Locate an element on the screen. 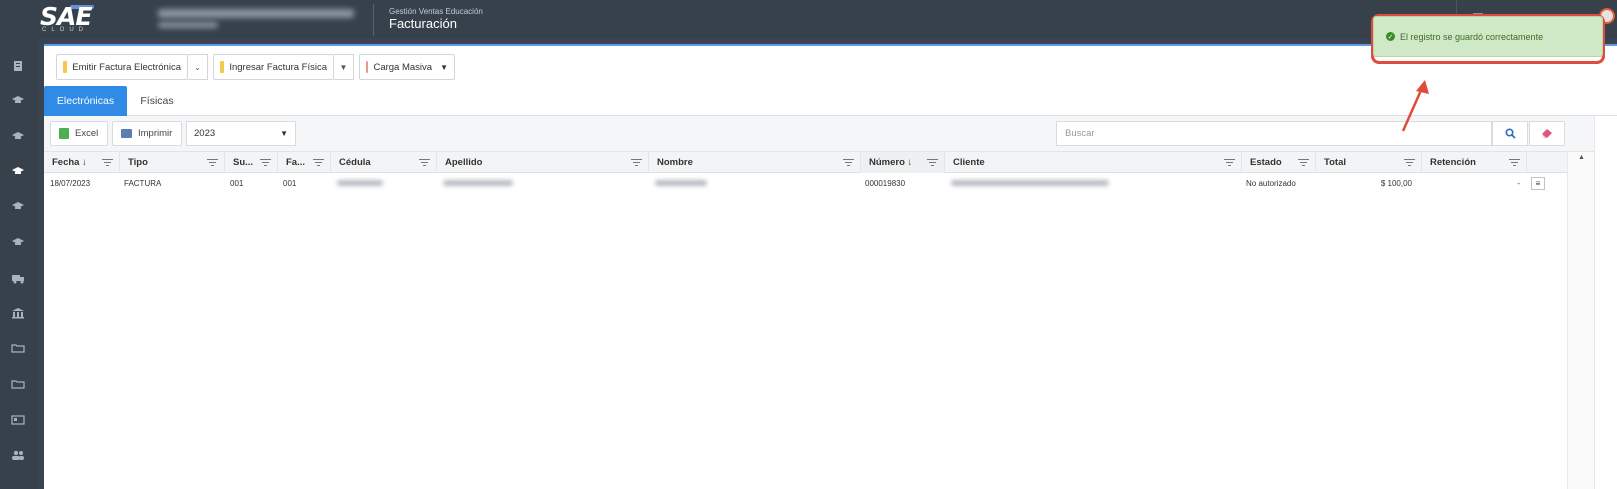  id-card-icon is located at coordinates (18, 422).